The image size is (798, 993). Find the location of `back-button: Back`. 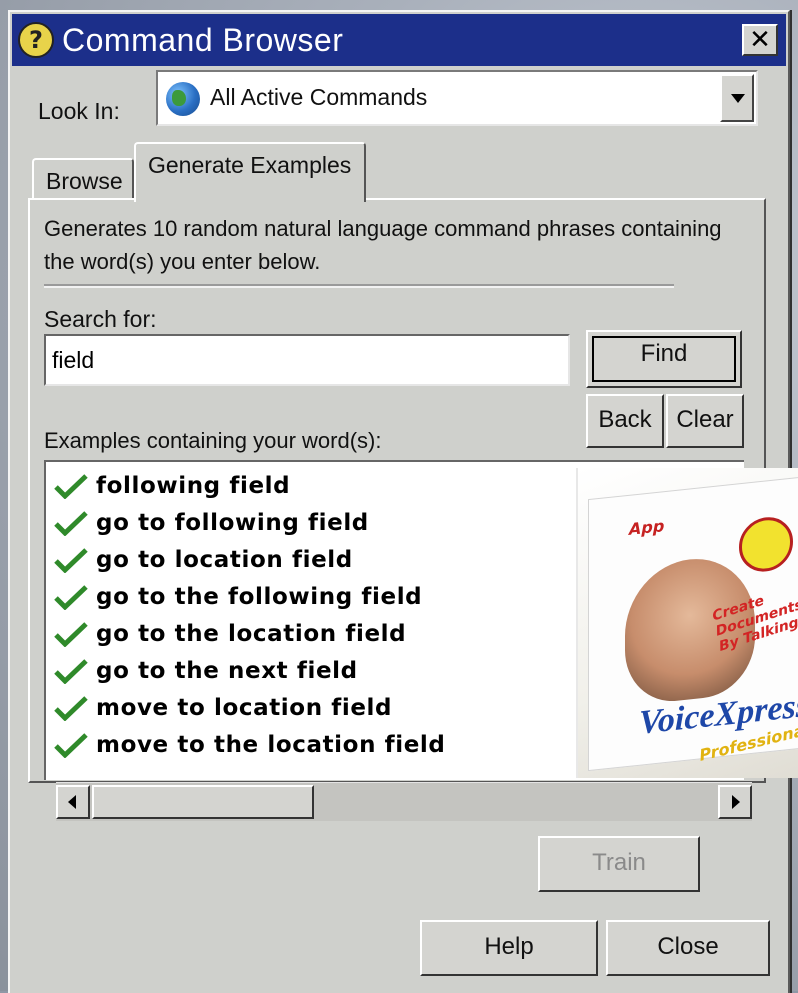

back-button: Back is located at coordinates (625, 421).